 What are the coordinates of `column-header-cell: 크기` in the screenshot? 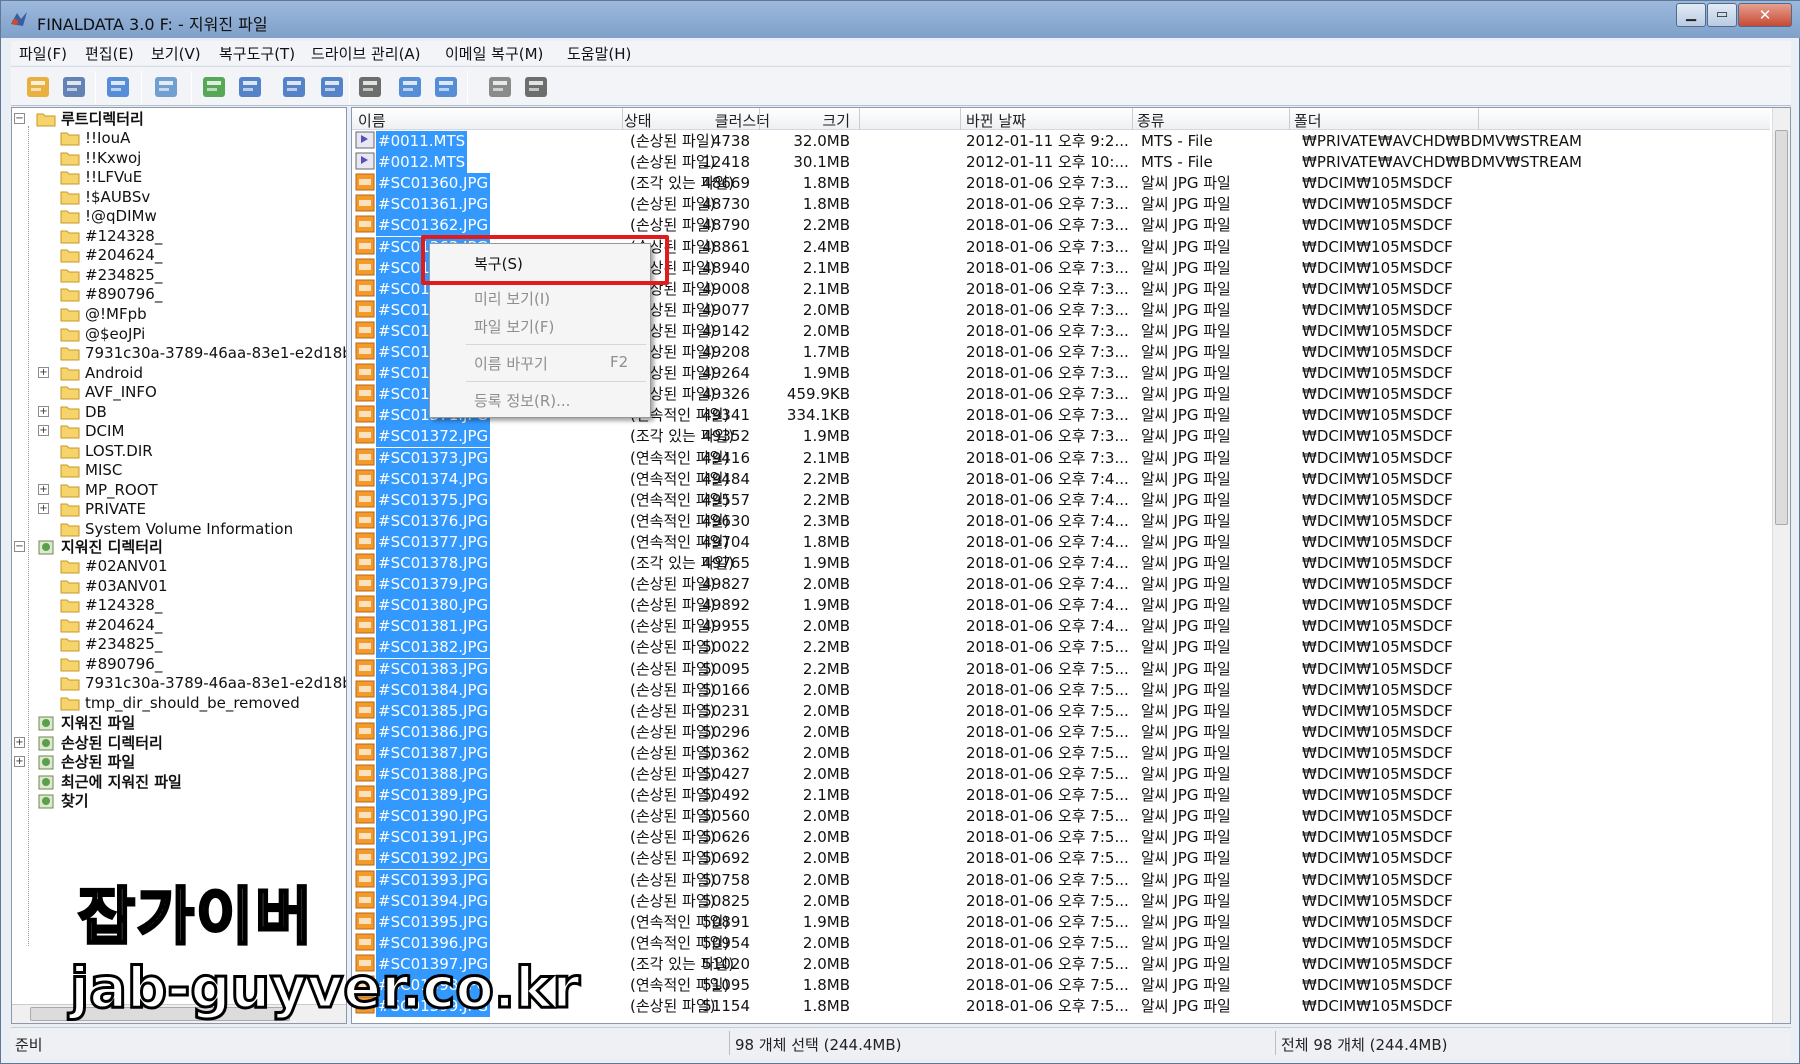 It's located at (836, 120).